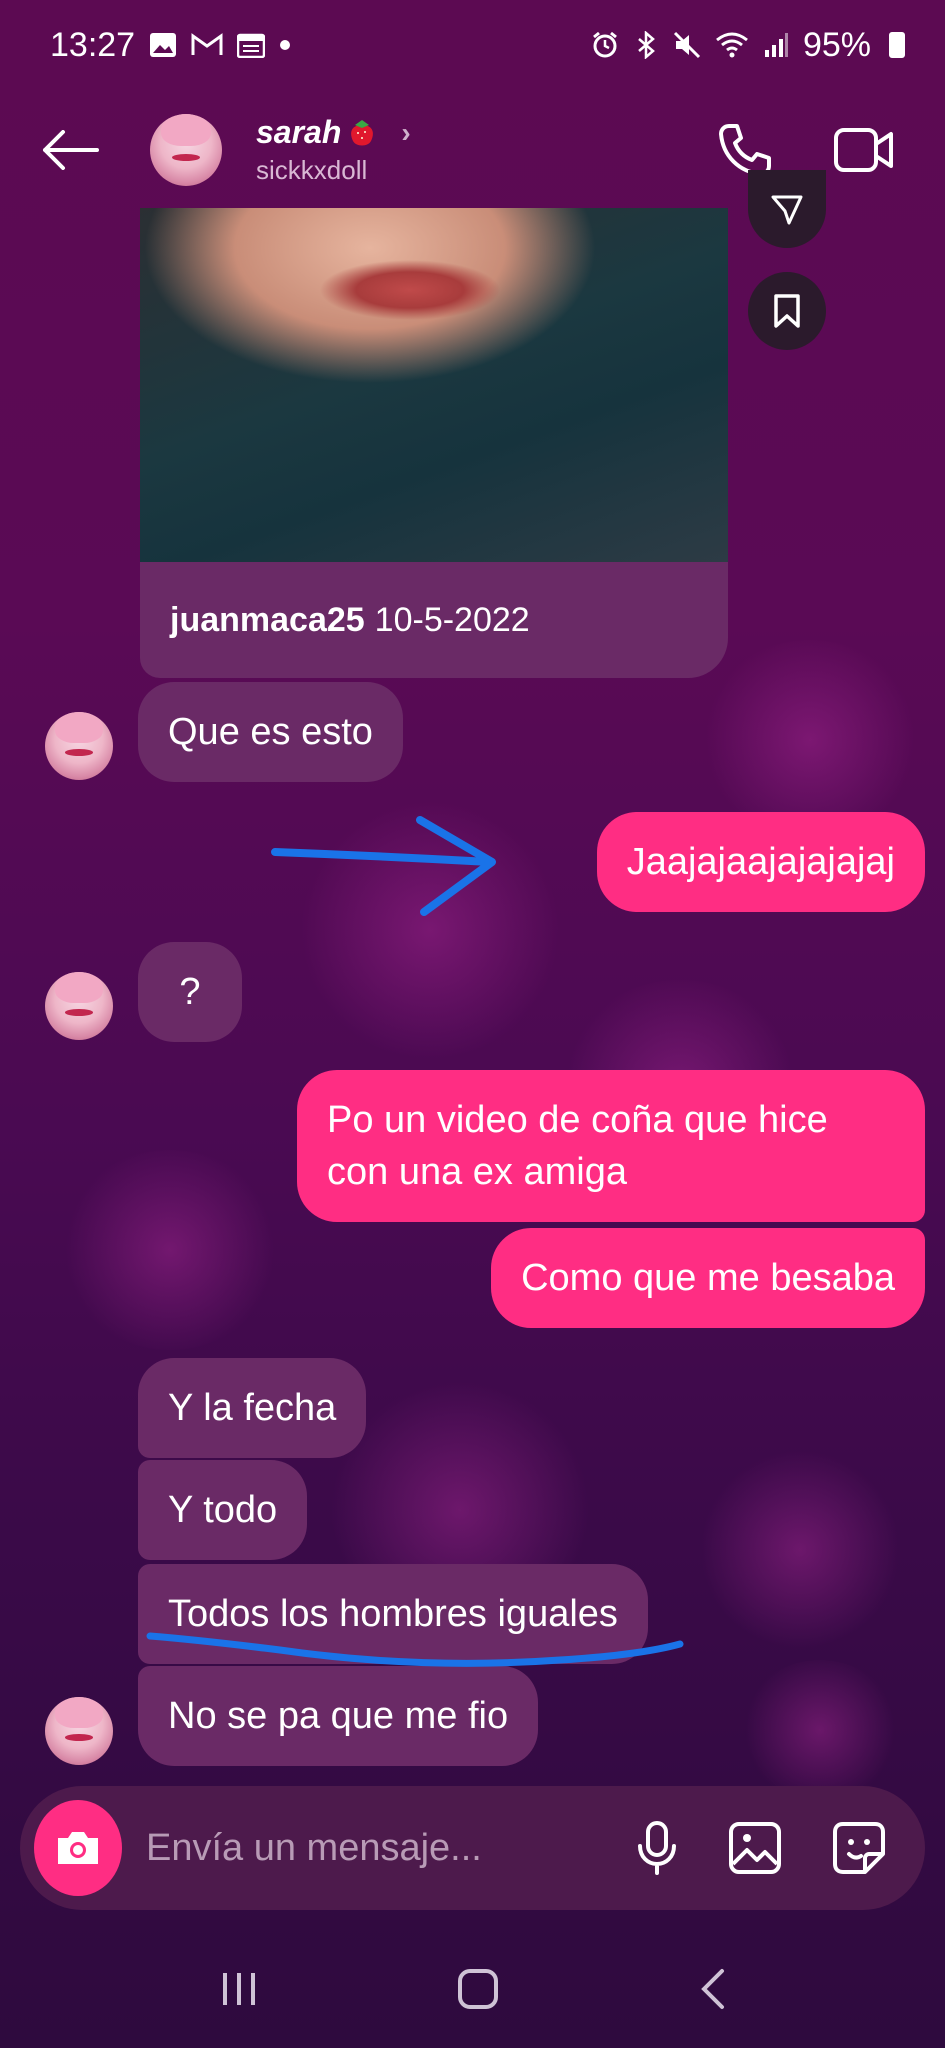 Image resolution: width=945 pixels, height=2048 pixels. Describe the element at coordinates (251, 45) in the screenshot. I see `calendar-icon` at that location.